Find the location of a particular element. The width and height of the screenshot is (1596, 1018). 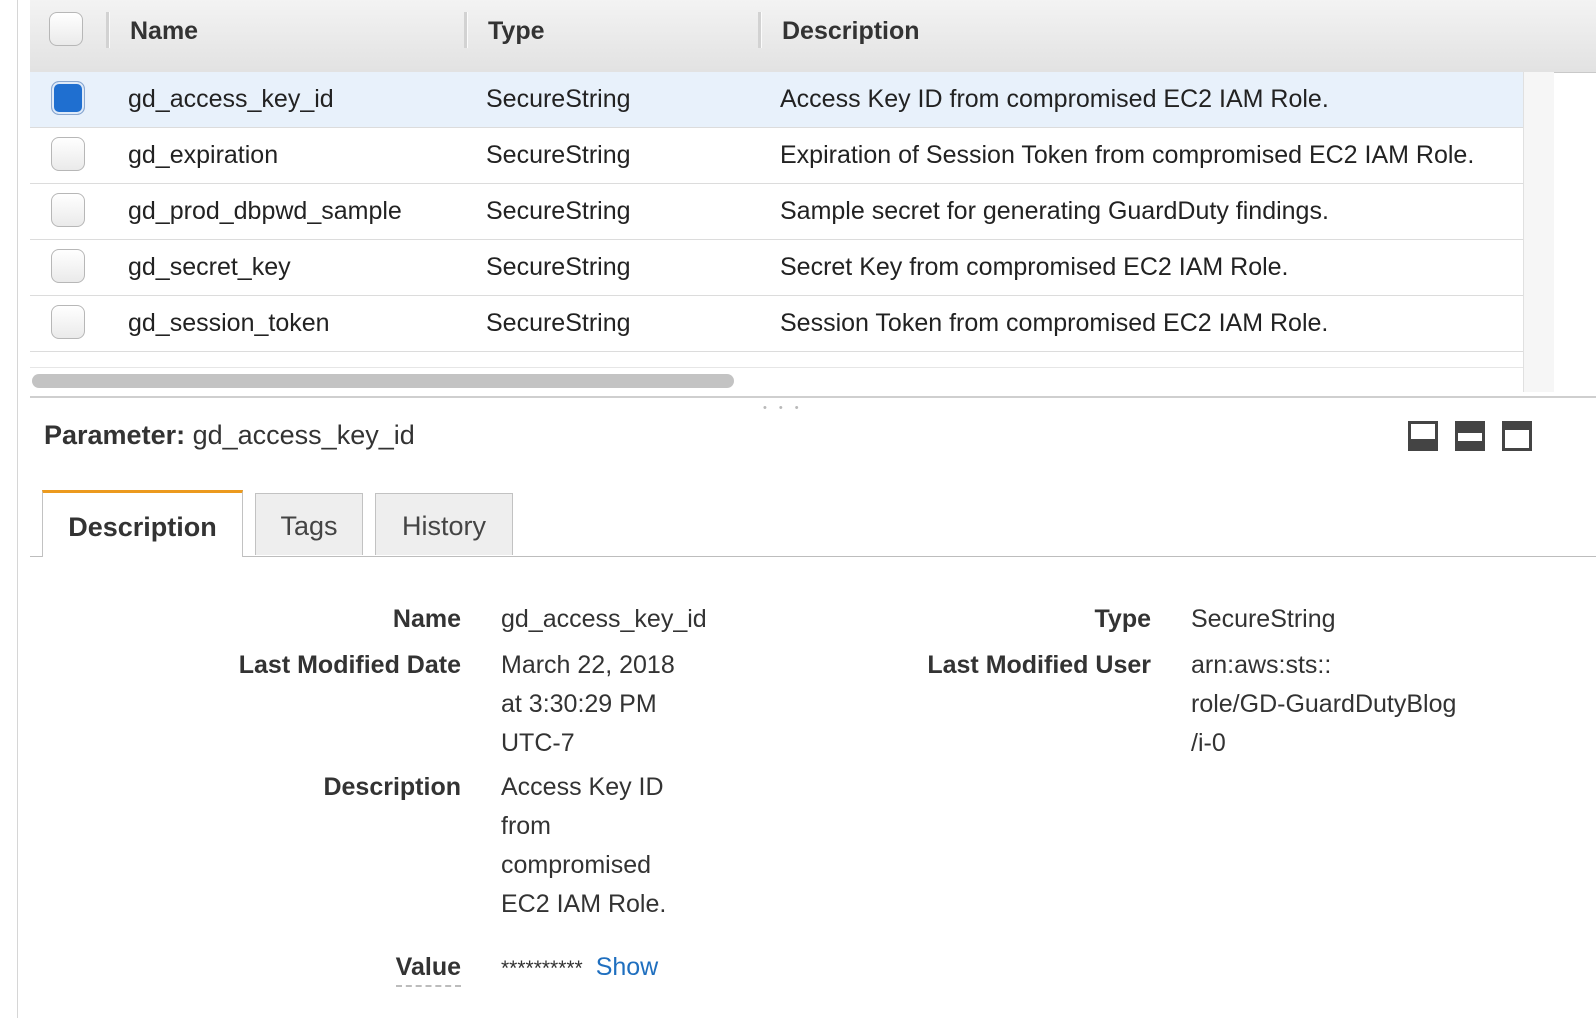

horizontal-scrollbar-thumb is located at coordinates (383, 381).